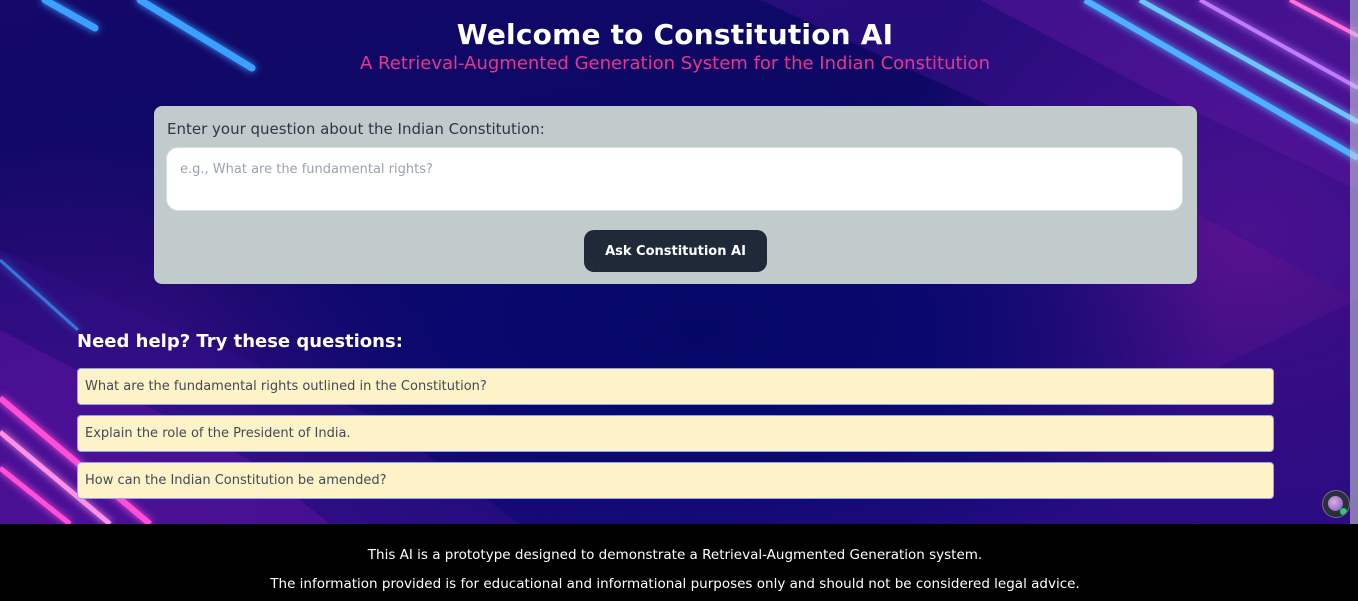 The height and width of the screenshot is (601, 1358). What do you see at coordinates (1343, 511) in the screenshot?
I see `online-status-dot` at bounding box center [1343, 511].